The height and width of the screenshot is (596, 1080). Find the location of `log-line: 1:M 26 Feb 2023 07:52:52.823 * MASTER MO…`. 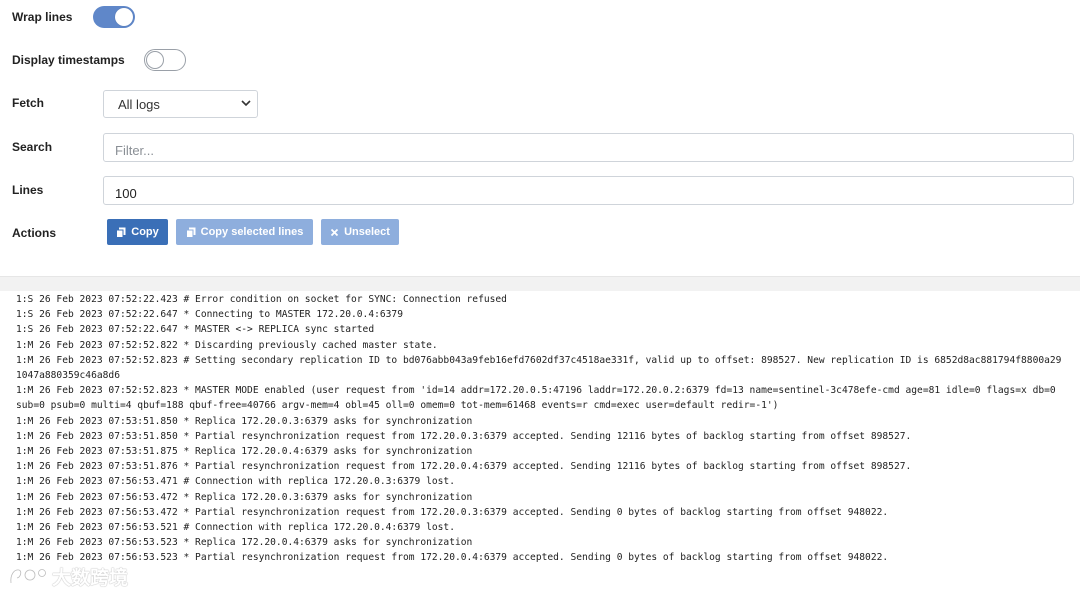

log-line: 1:M 26 Feb 2023 07:52:52.823 * MASTER MO… is located at coordinates (541, 398).